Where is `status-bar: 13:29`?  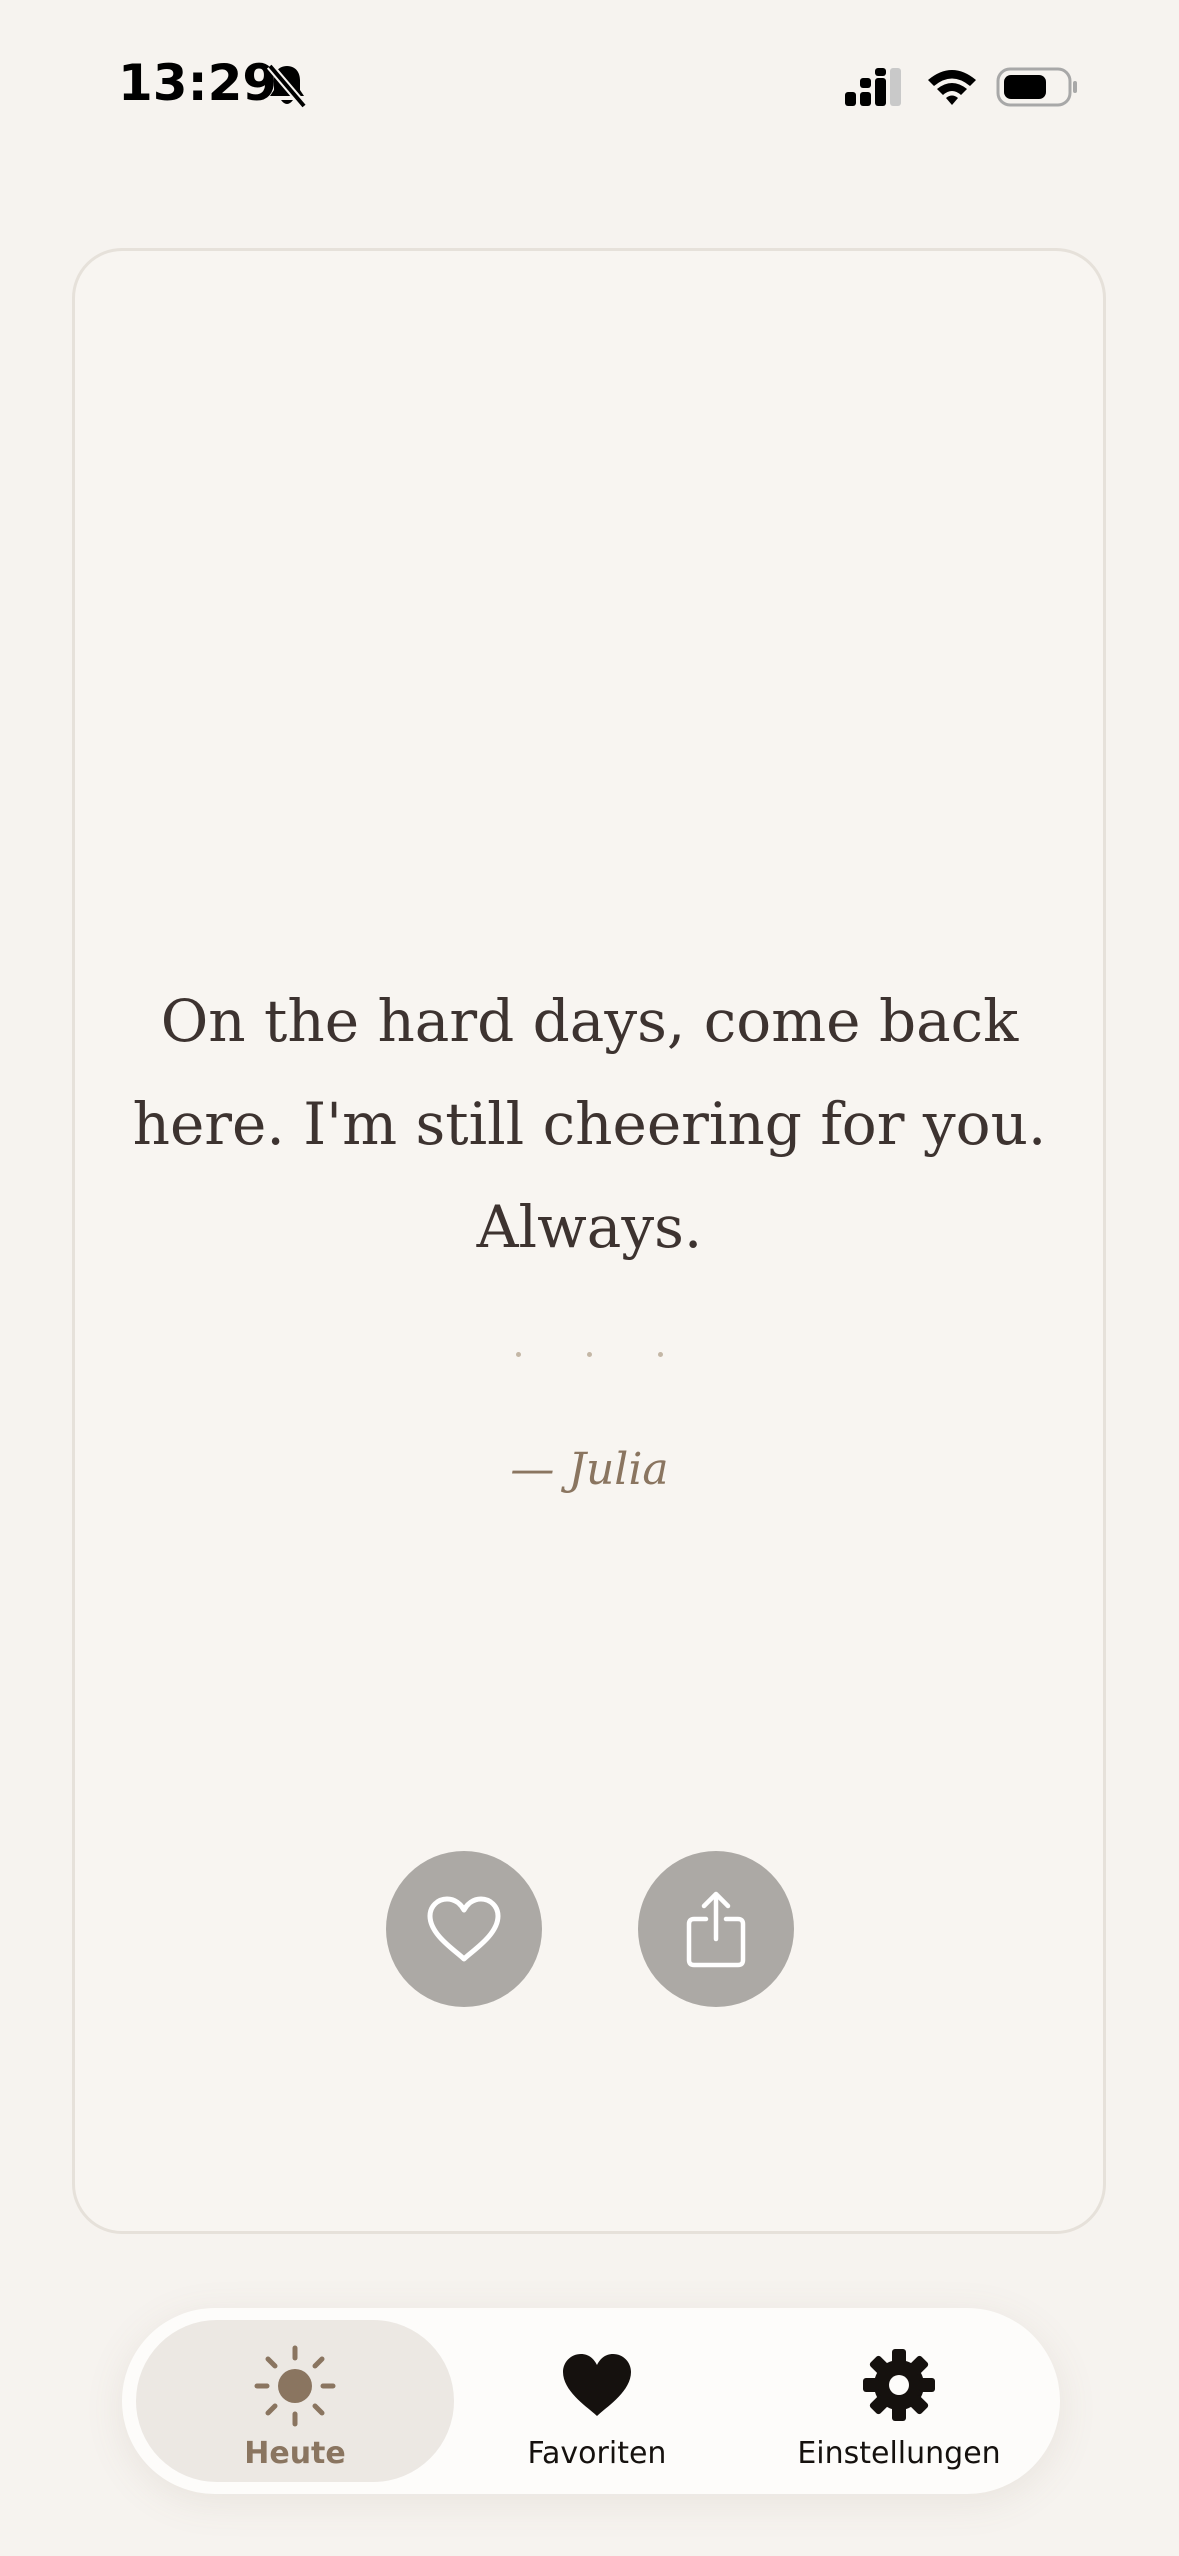 status-bar: 13:29 is located at coordinates (589, 85).